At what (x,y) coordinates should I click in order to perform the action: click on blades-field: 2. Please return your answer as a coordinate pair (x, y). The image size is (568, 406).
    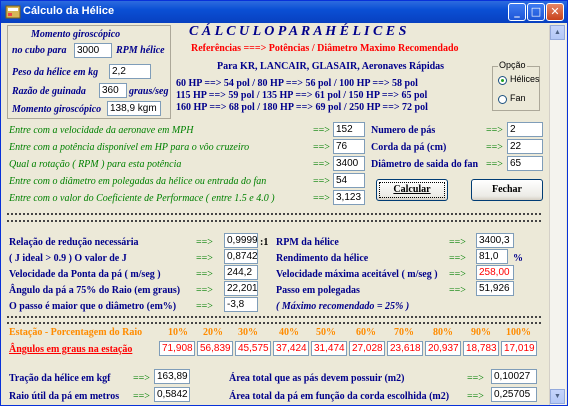
    Looking at the image, I should click on (525, 129).